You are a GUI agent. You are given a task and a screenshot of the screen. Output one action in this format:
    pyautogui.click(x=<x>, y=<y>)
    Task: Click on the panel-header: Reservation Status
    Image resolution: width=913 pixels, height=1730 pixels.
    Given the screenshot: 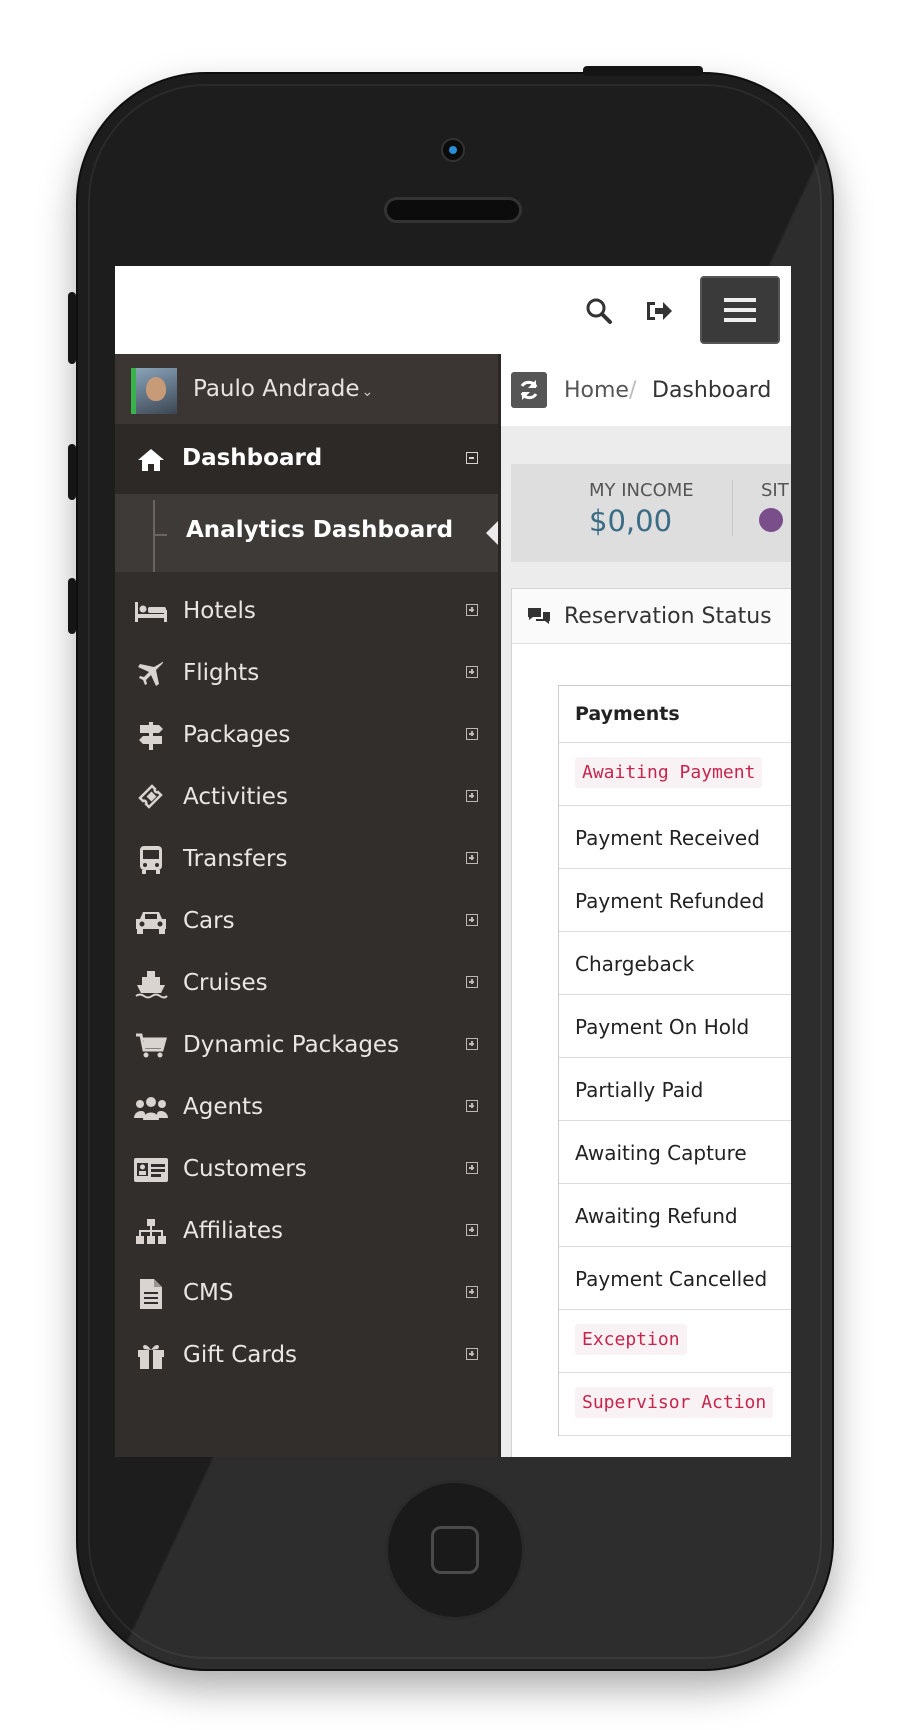 What is the action you would take?
    pyautogui.click(x=651, y=616)
    